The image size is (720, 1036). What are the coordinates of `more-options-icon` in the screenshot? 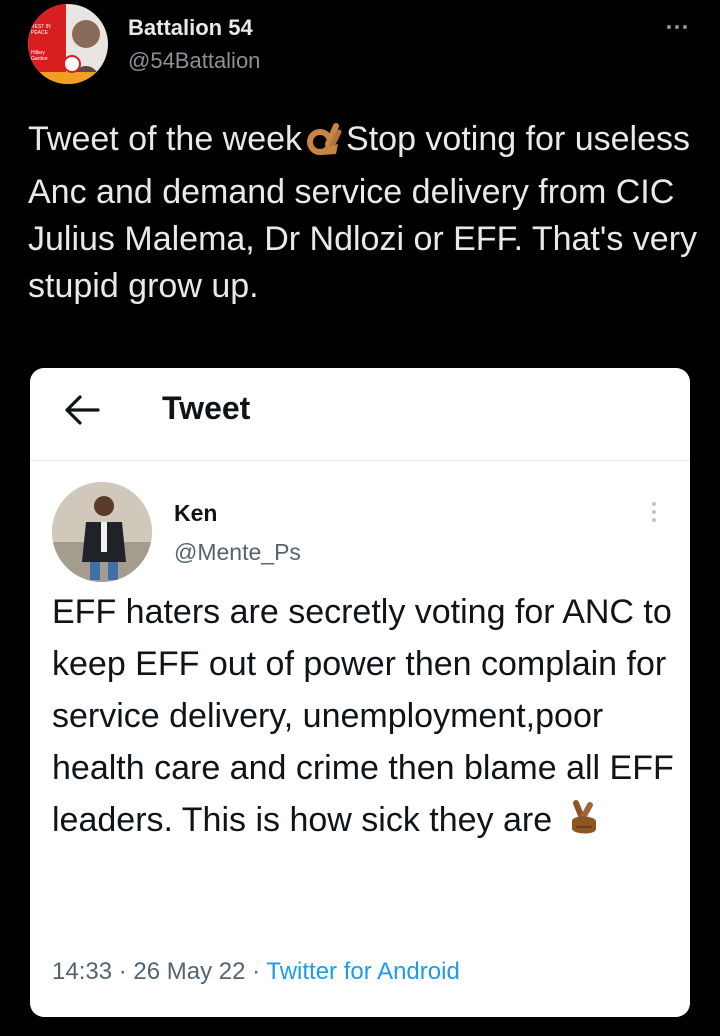 It's located at (677, 27).